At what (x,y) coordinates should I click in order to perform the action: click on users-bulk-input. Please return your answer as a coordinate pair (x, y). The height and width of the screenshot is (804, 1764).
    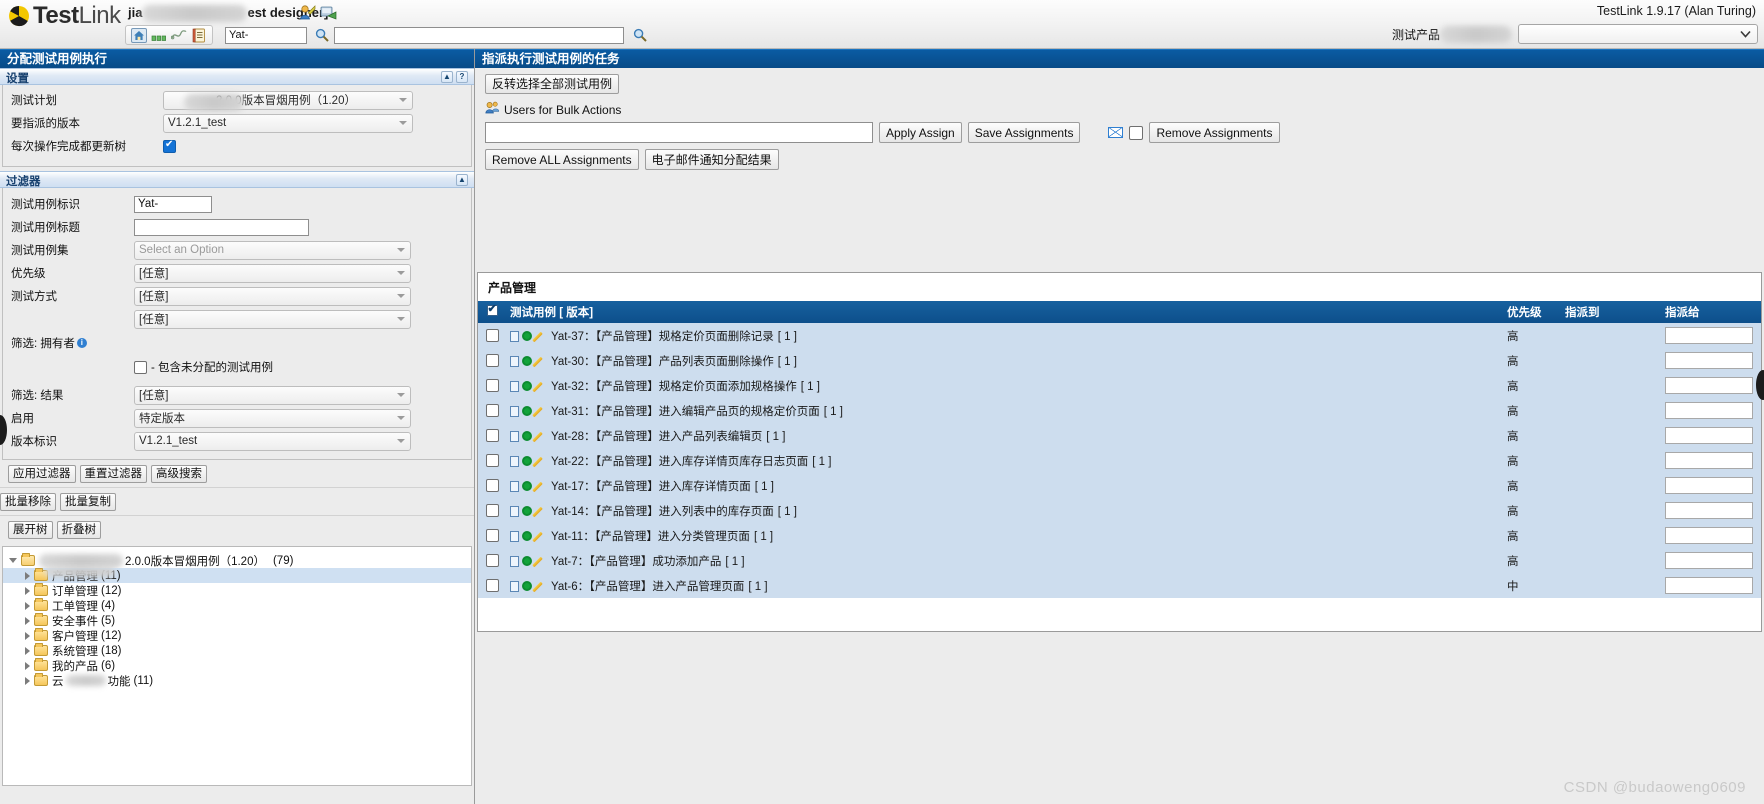
    Looking at the image, I should click on (679, 132).